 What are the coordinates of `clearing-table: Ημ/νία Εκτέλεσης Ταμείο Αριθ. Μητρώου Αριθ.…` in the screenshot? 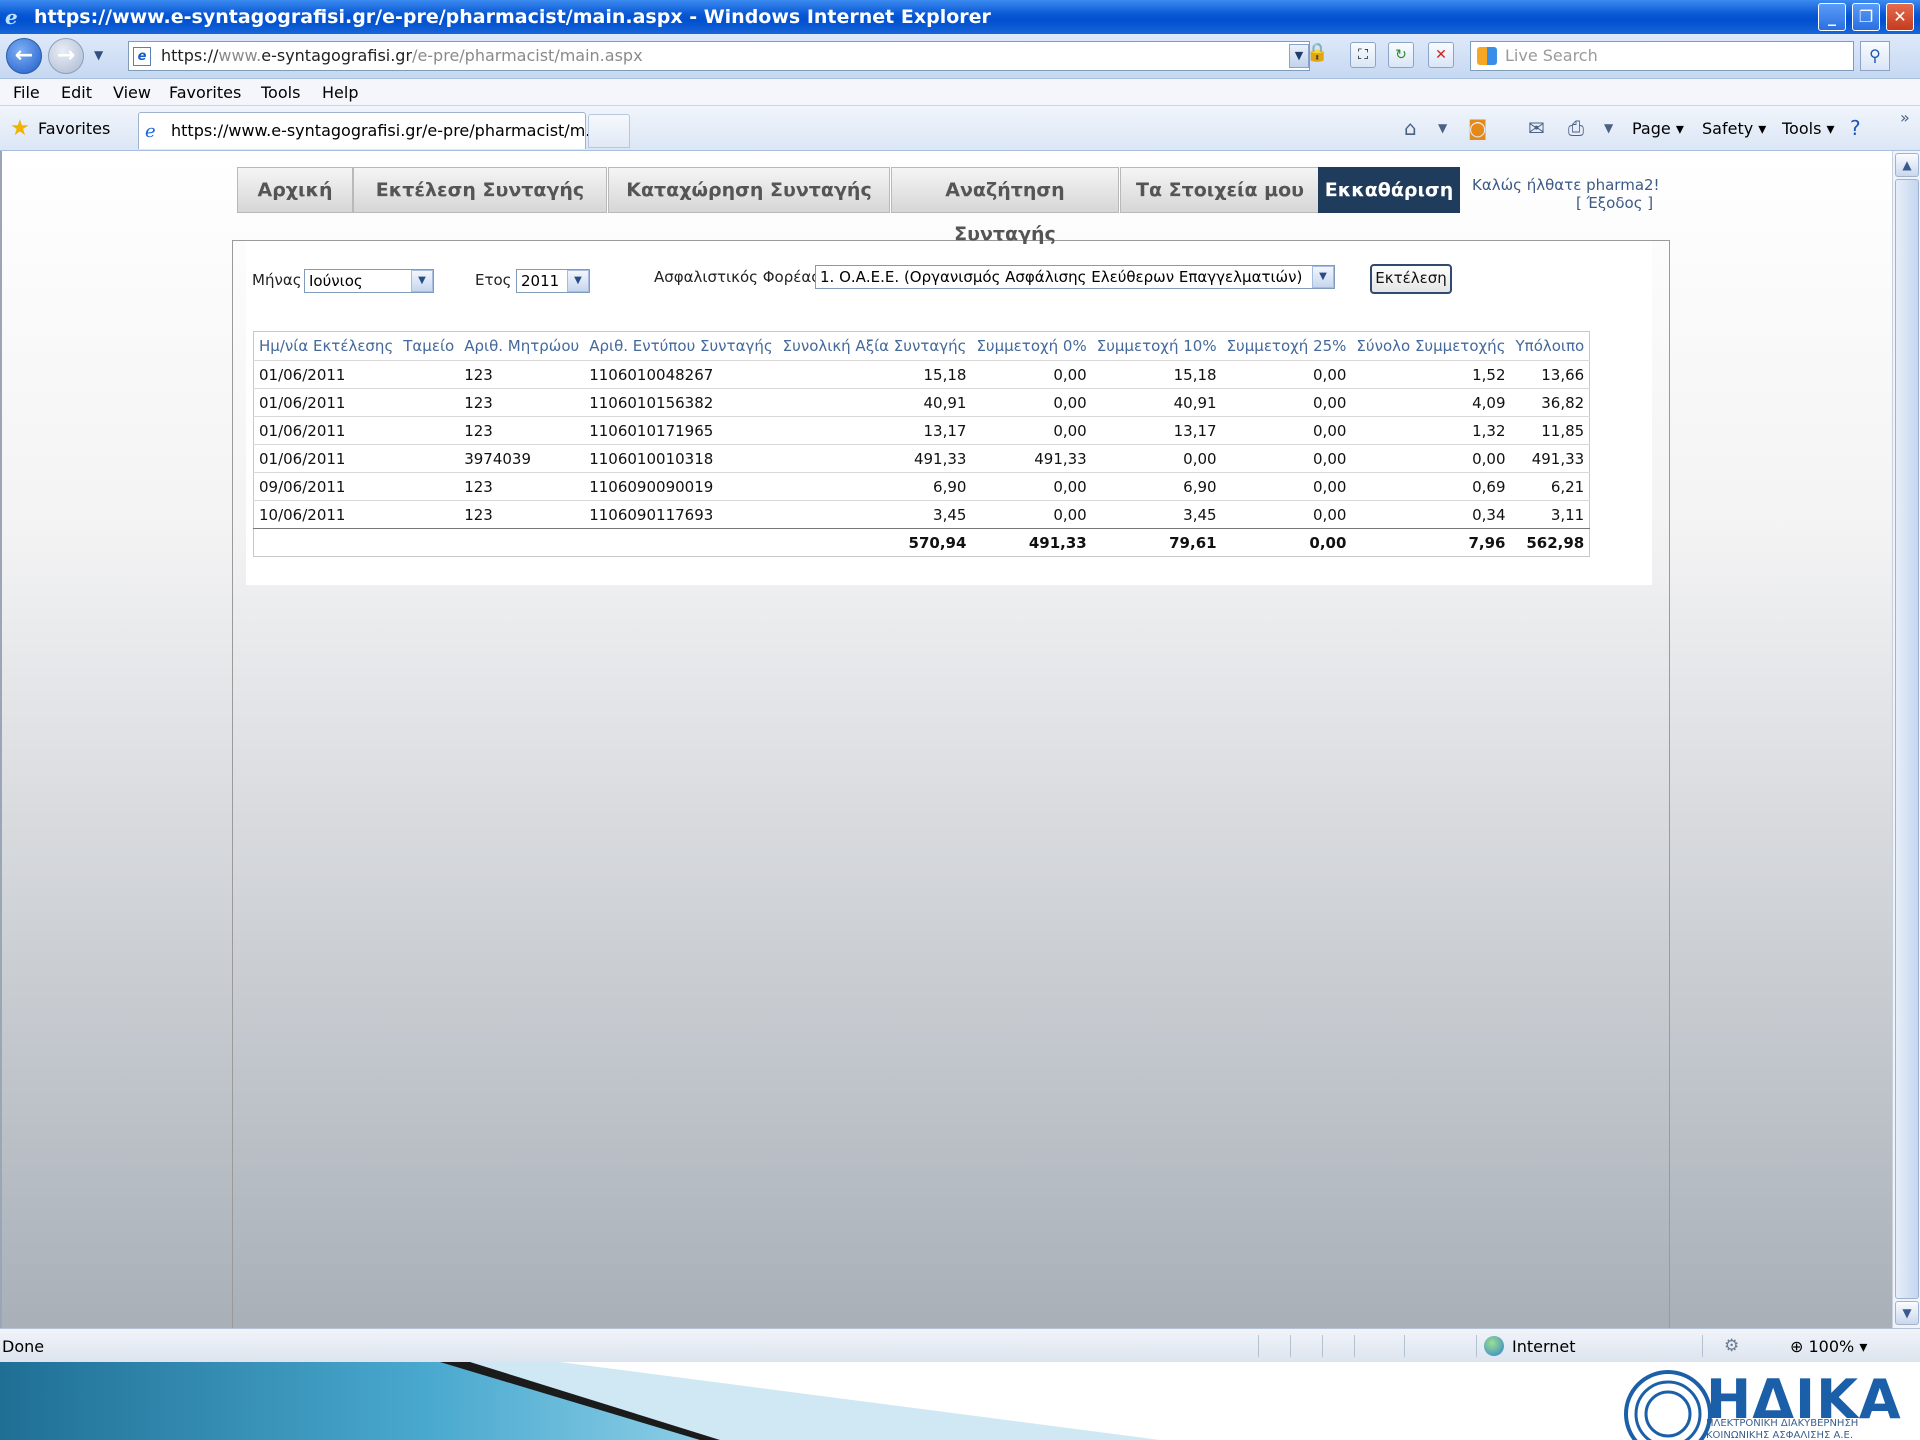 It's located at (922, 444).